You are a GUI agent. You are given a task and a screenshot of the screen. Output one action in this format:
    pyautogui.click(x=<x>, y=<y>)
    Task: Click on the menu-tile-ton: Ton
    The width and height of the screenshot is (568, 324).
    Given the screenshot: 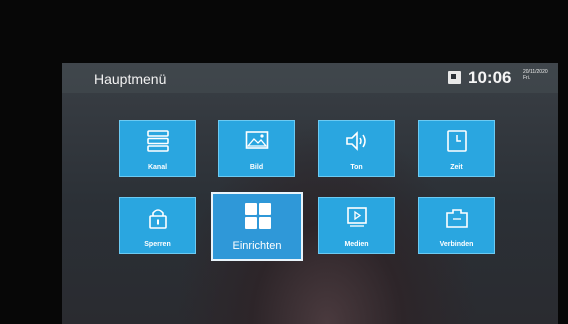 What is the action you would take?
    pyautogui.click(x=356, y=148)
    